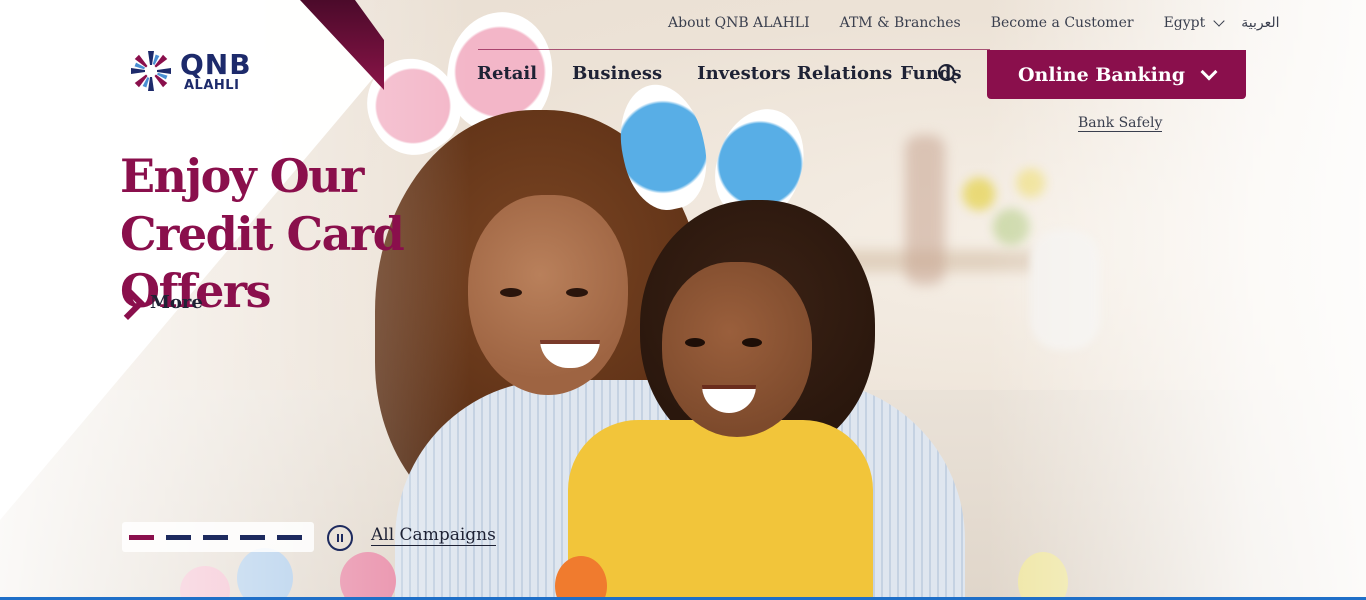 This screenshot has height=600, width=1366. What do you see at coordinates (925, 210) in the screenshot?
I see `background-bottle` at bounding box center [925, 210].